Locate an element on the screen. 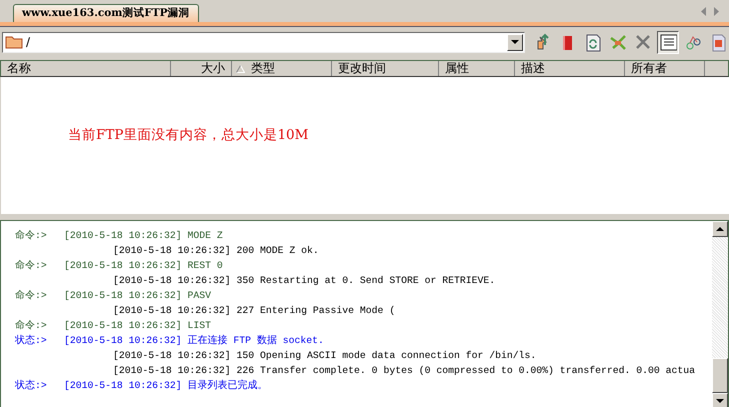 The height and width of the screenshot is (407, 729). tab: www.xue163.com测试FTP漏洞 is located at coordinates (106, 13).